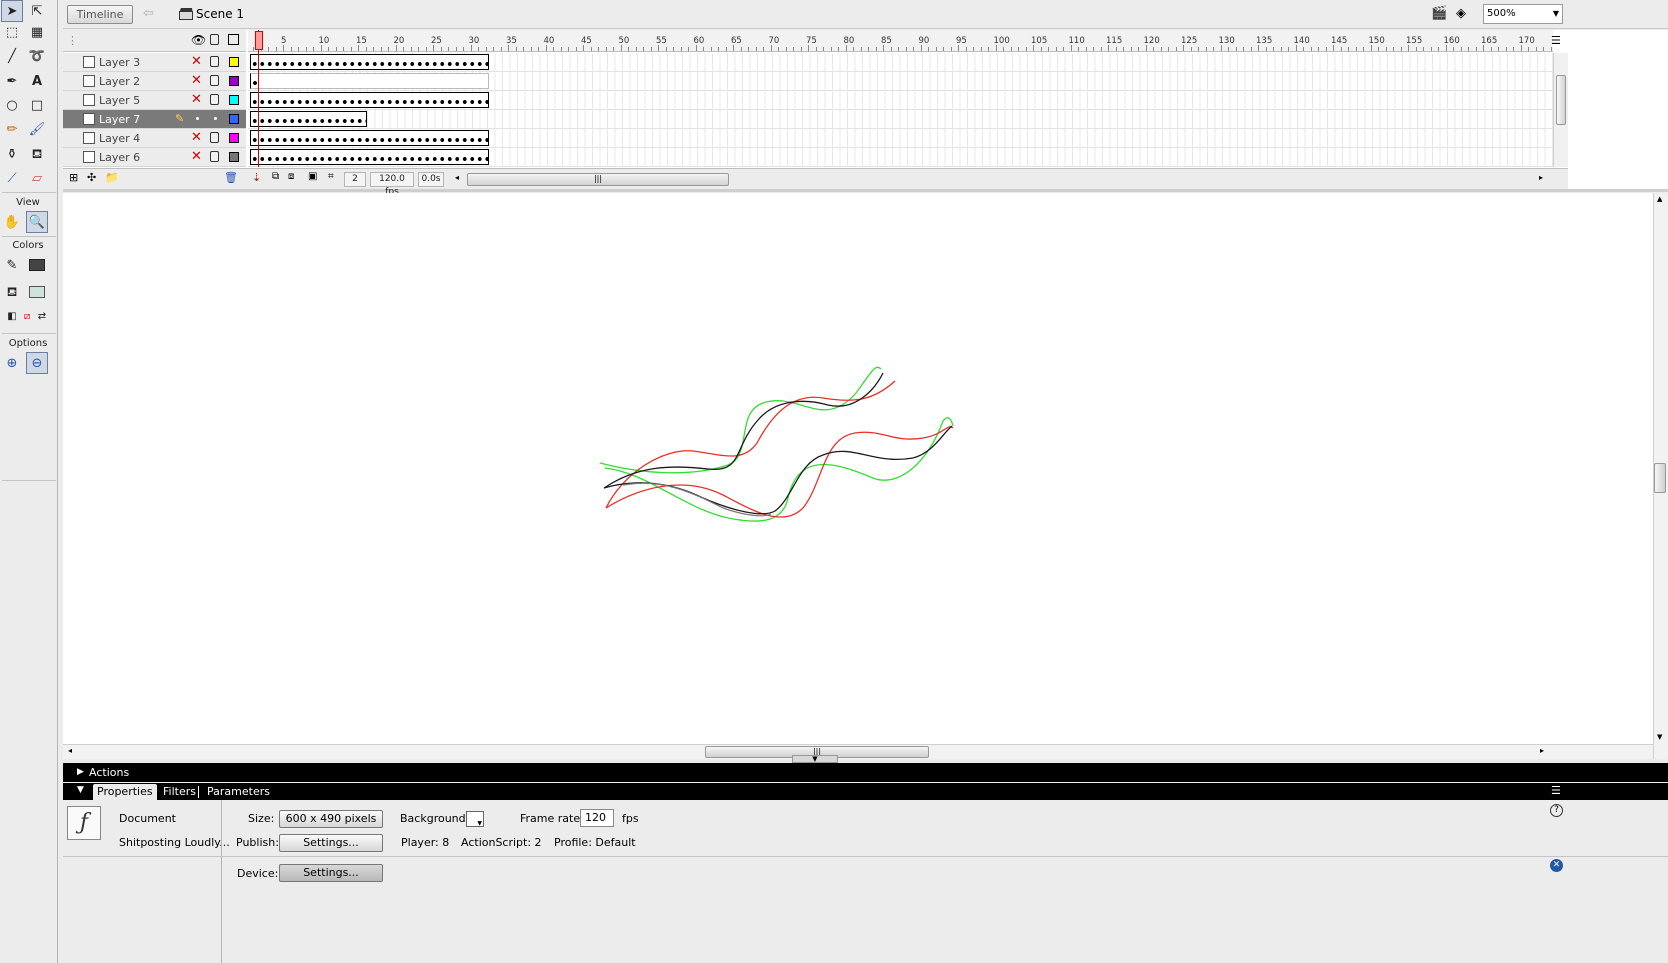 The image size is (1668, 963). I want to click on expand-arrow-icon: ▶, so click(80, 772).